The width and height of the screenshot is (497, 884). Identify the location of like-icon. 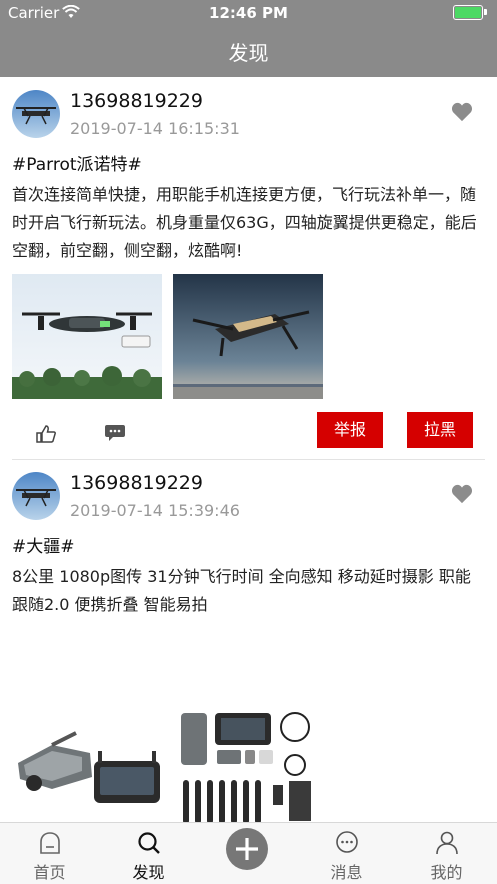
(46, 434).